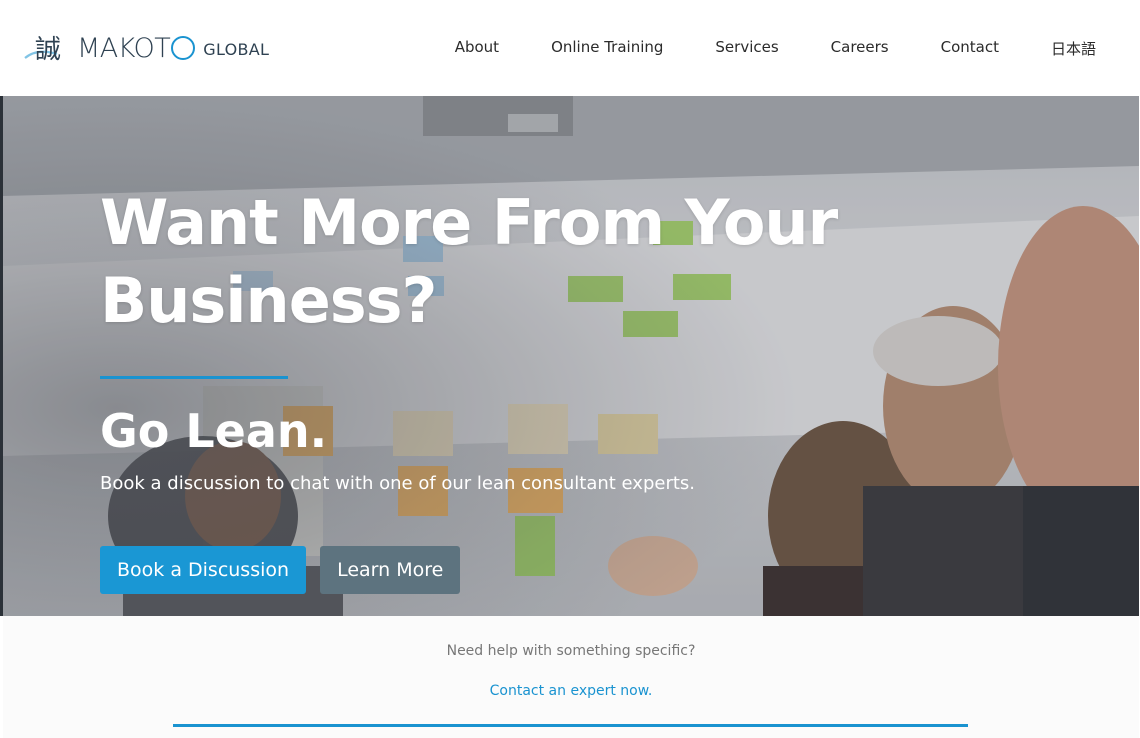 The width and height of the screenshot is (1140, 738). What do you see at coordinates (746, 48) in the screenshot?
I see `nav-services: Services` at bounding box center [746, 48].